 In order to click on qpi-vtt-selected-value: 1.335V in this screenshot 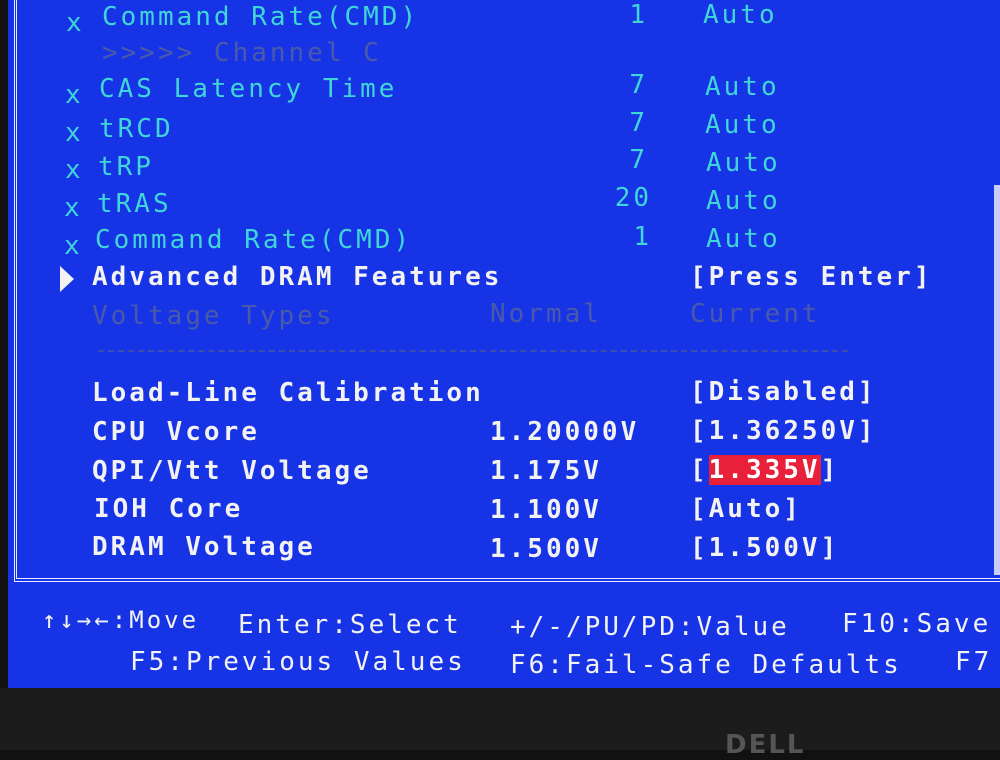, I will do `click(764, 470)`.